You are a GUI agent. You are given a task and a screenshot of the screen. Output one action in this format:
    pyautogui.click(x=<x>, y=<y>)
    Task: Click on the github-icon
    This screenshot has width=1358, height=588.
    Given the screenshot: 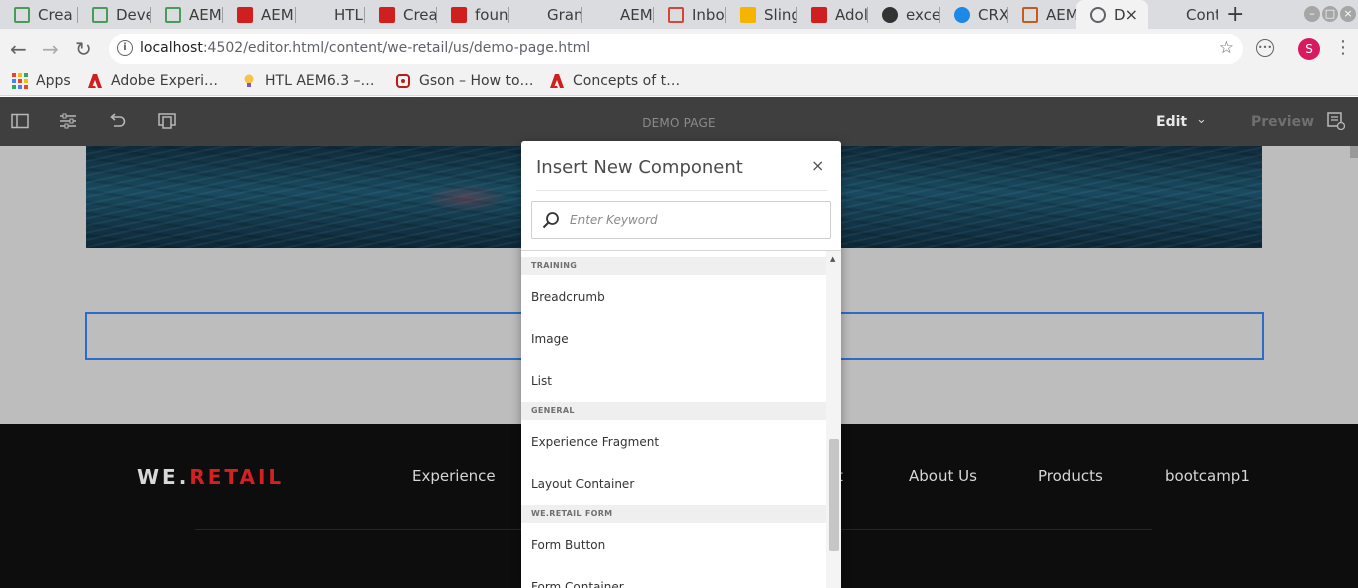 What is the action you would take?
    pyautogui.click(x=890, y=14)
    